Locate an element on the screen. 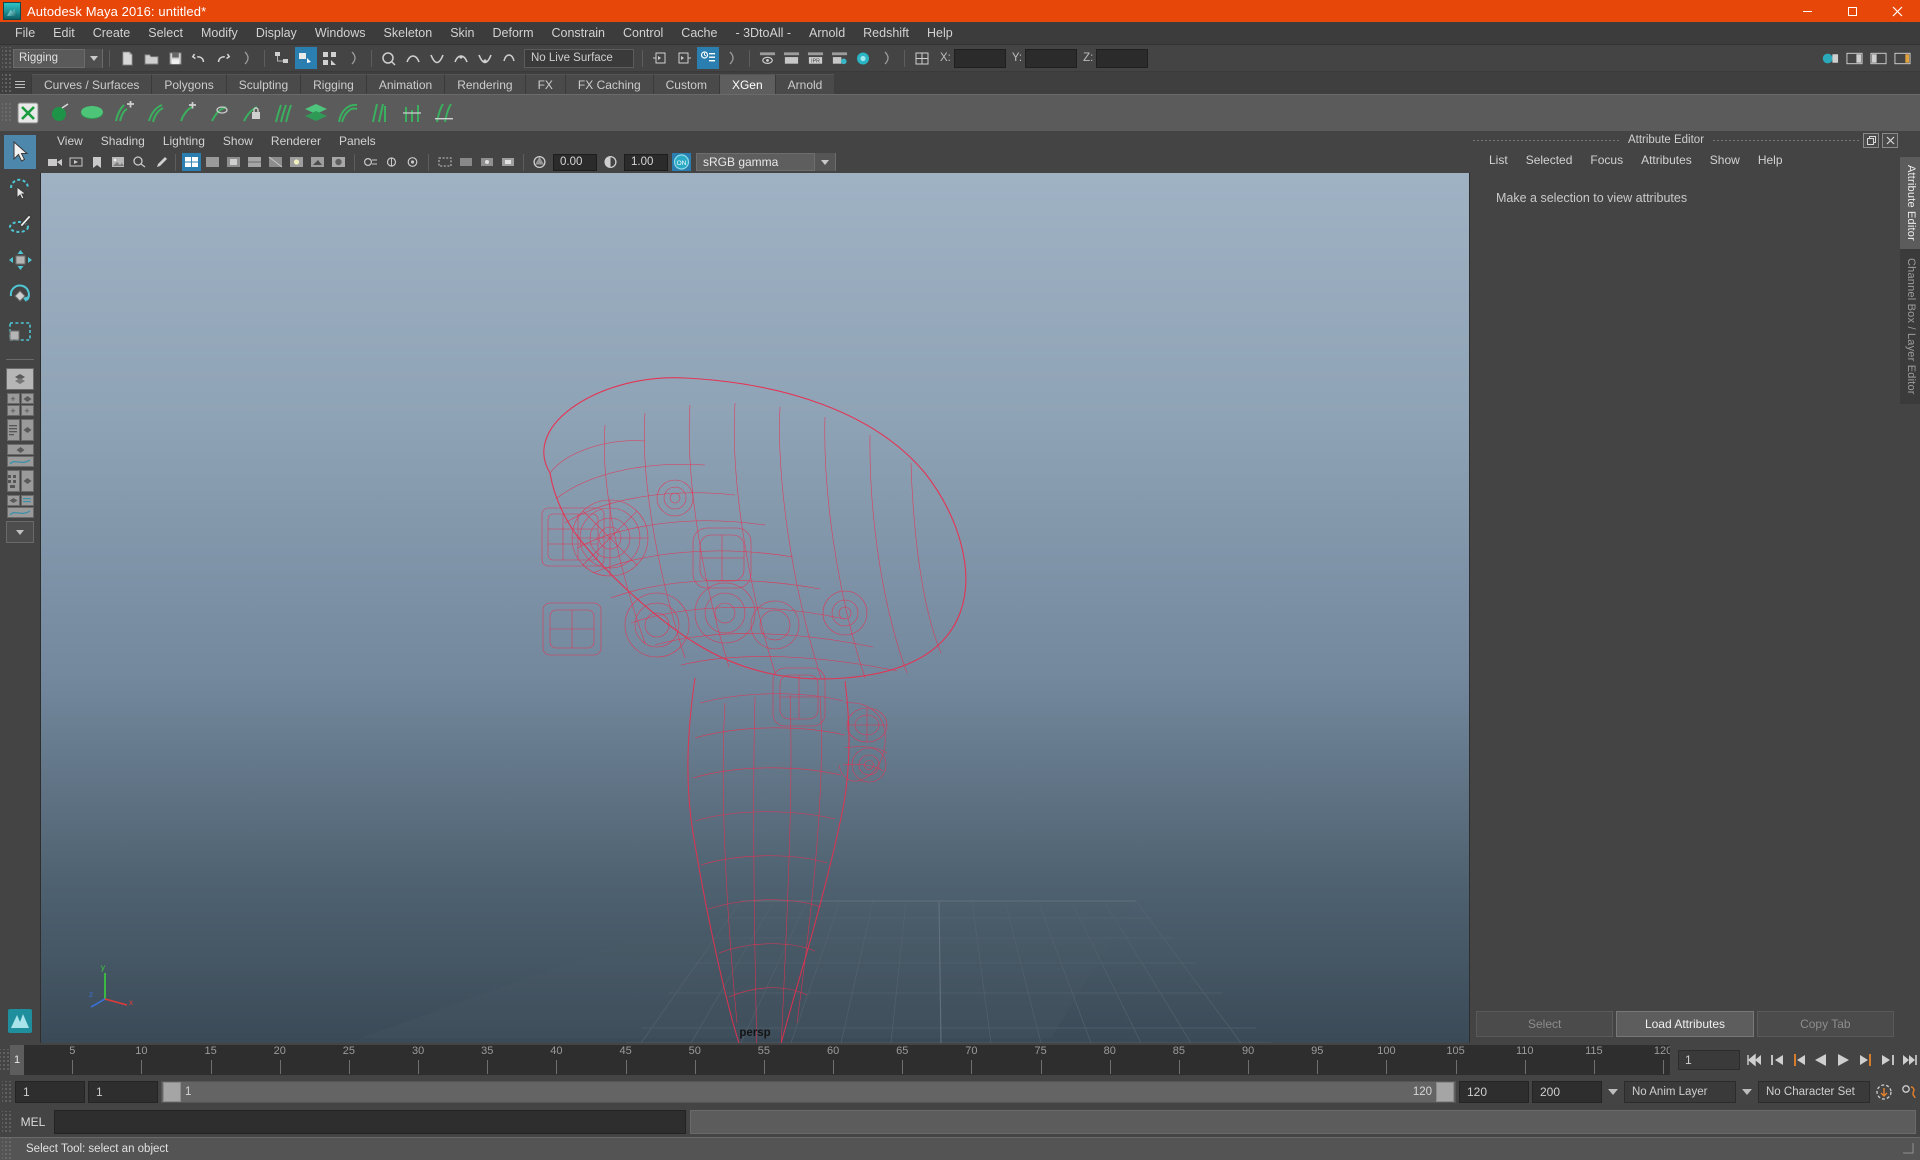 The width and height of the screenshot is (1920, 1160). render-sequence-button is located at coordinates (791, 58).